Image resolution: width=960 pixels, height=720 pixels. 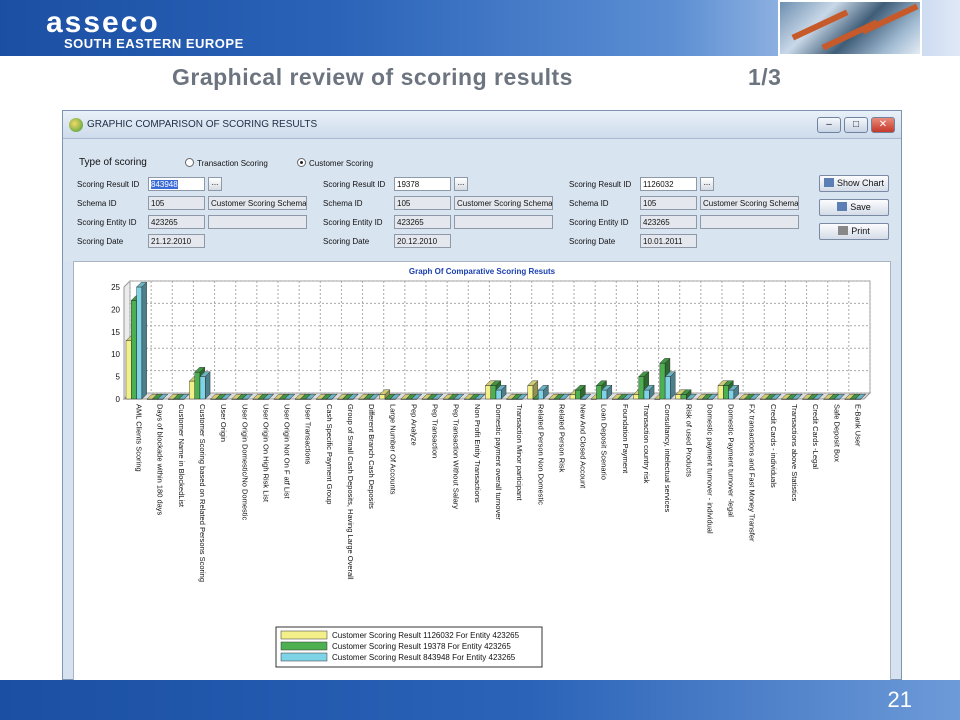 What do you see at coordinates (850, 28) in the screenshot?
I see `header-photo` at bounding box center [850, 28].